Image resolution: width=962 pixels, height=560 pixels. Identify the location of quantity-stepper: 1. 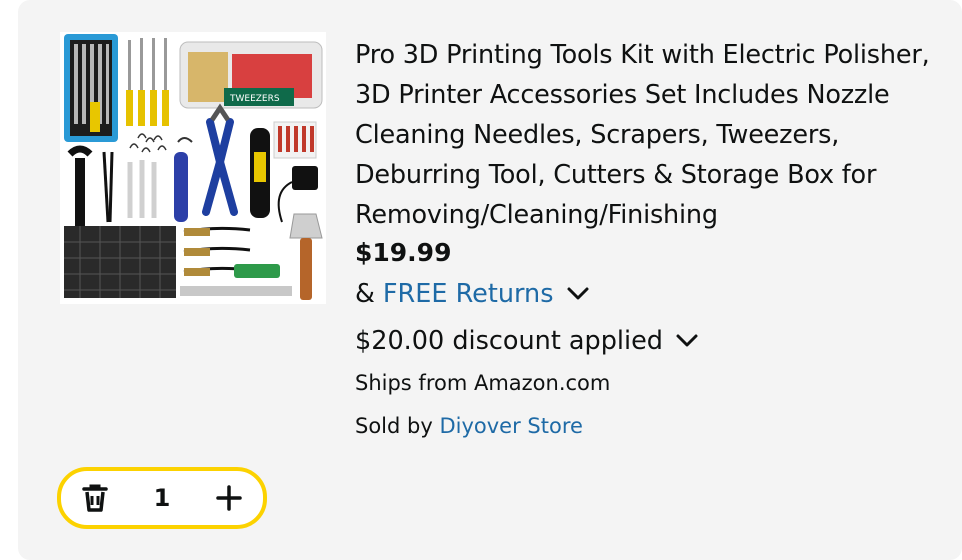
(162, 498).